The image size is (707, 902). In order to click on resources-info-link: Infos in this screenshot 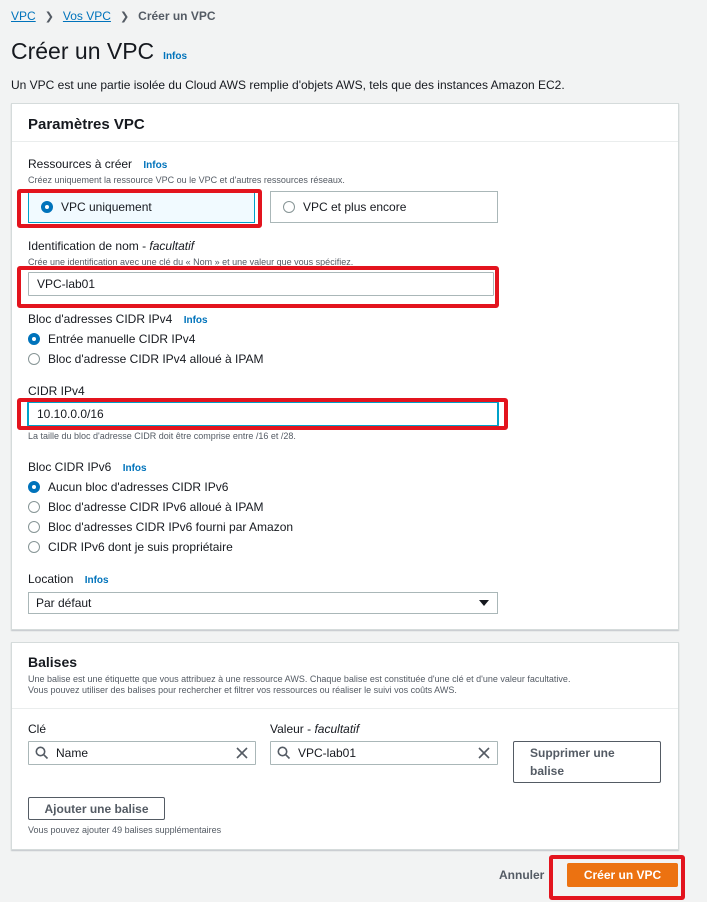, I will do `click(155, 165)`.